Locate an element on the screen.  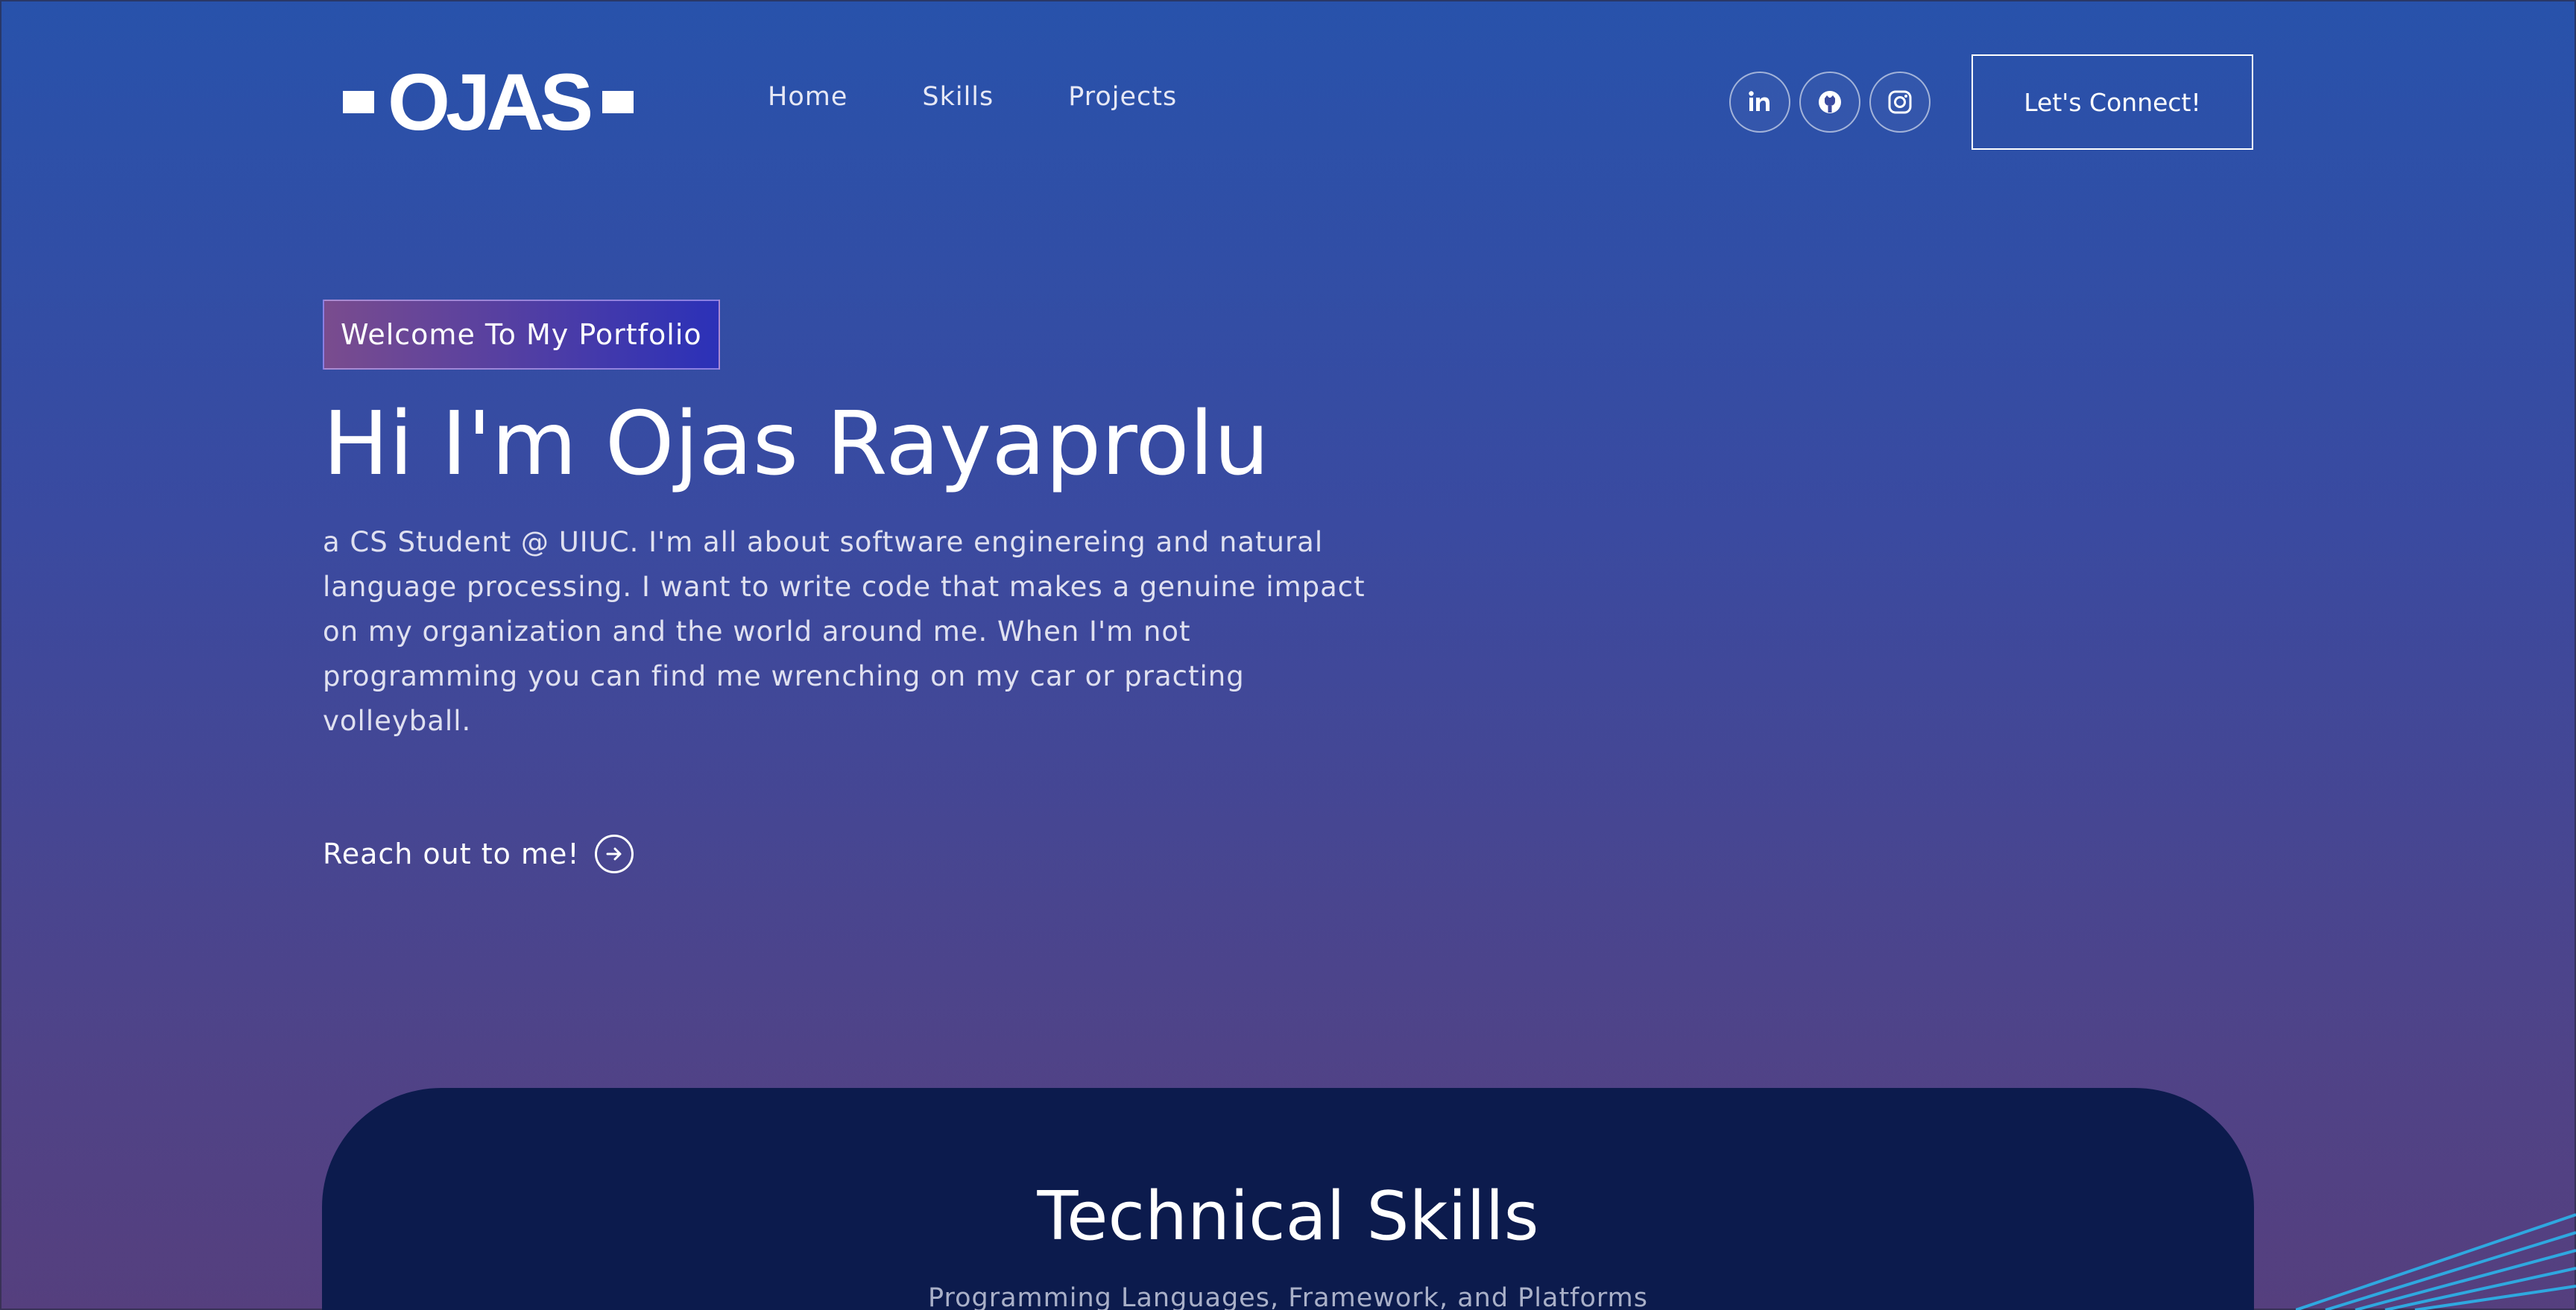
github-icon is located at coordinates (1830, 102).